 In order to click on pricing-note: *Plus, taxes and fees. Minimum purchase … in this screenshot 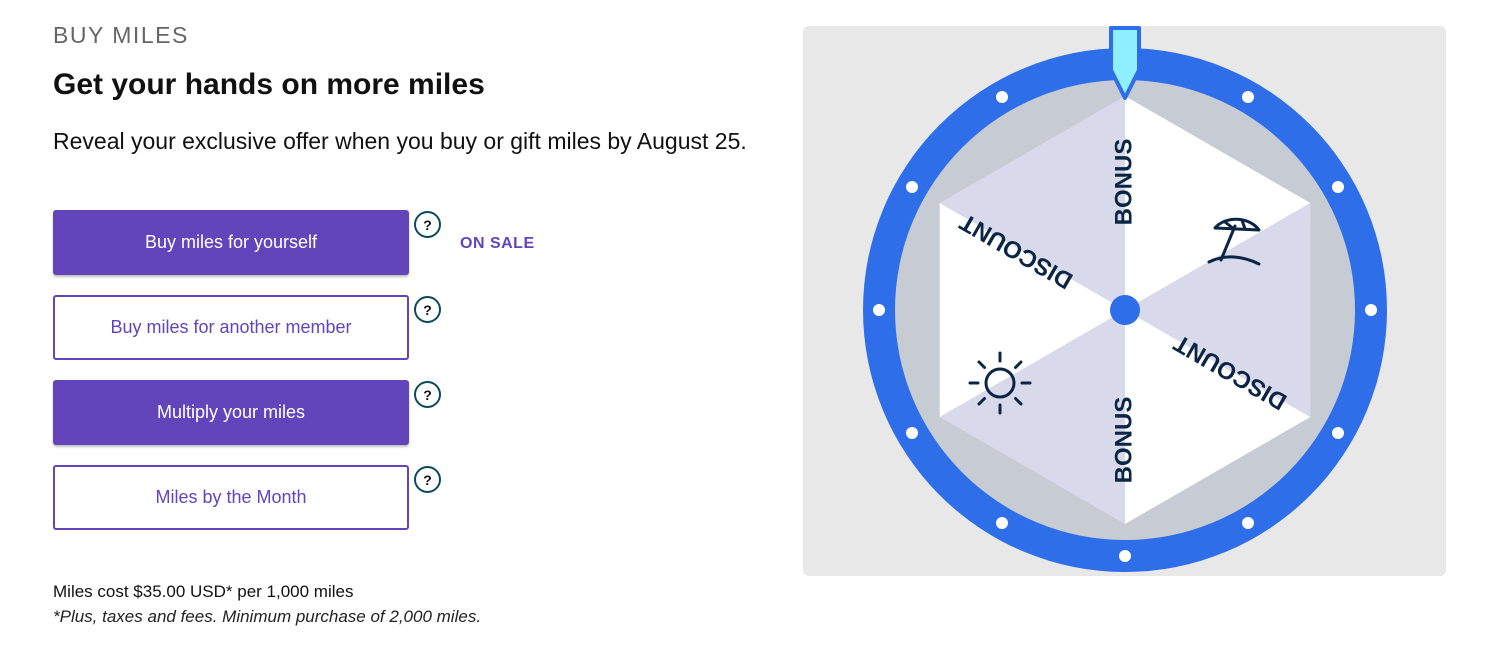, I will do `click(267, 616)`.